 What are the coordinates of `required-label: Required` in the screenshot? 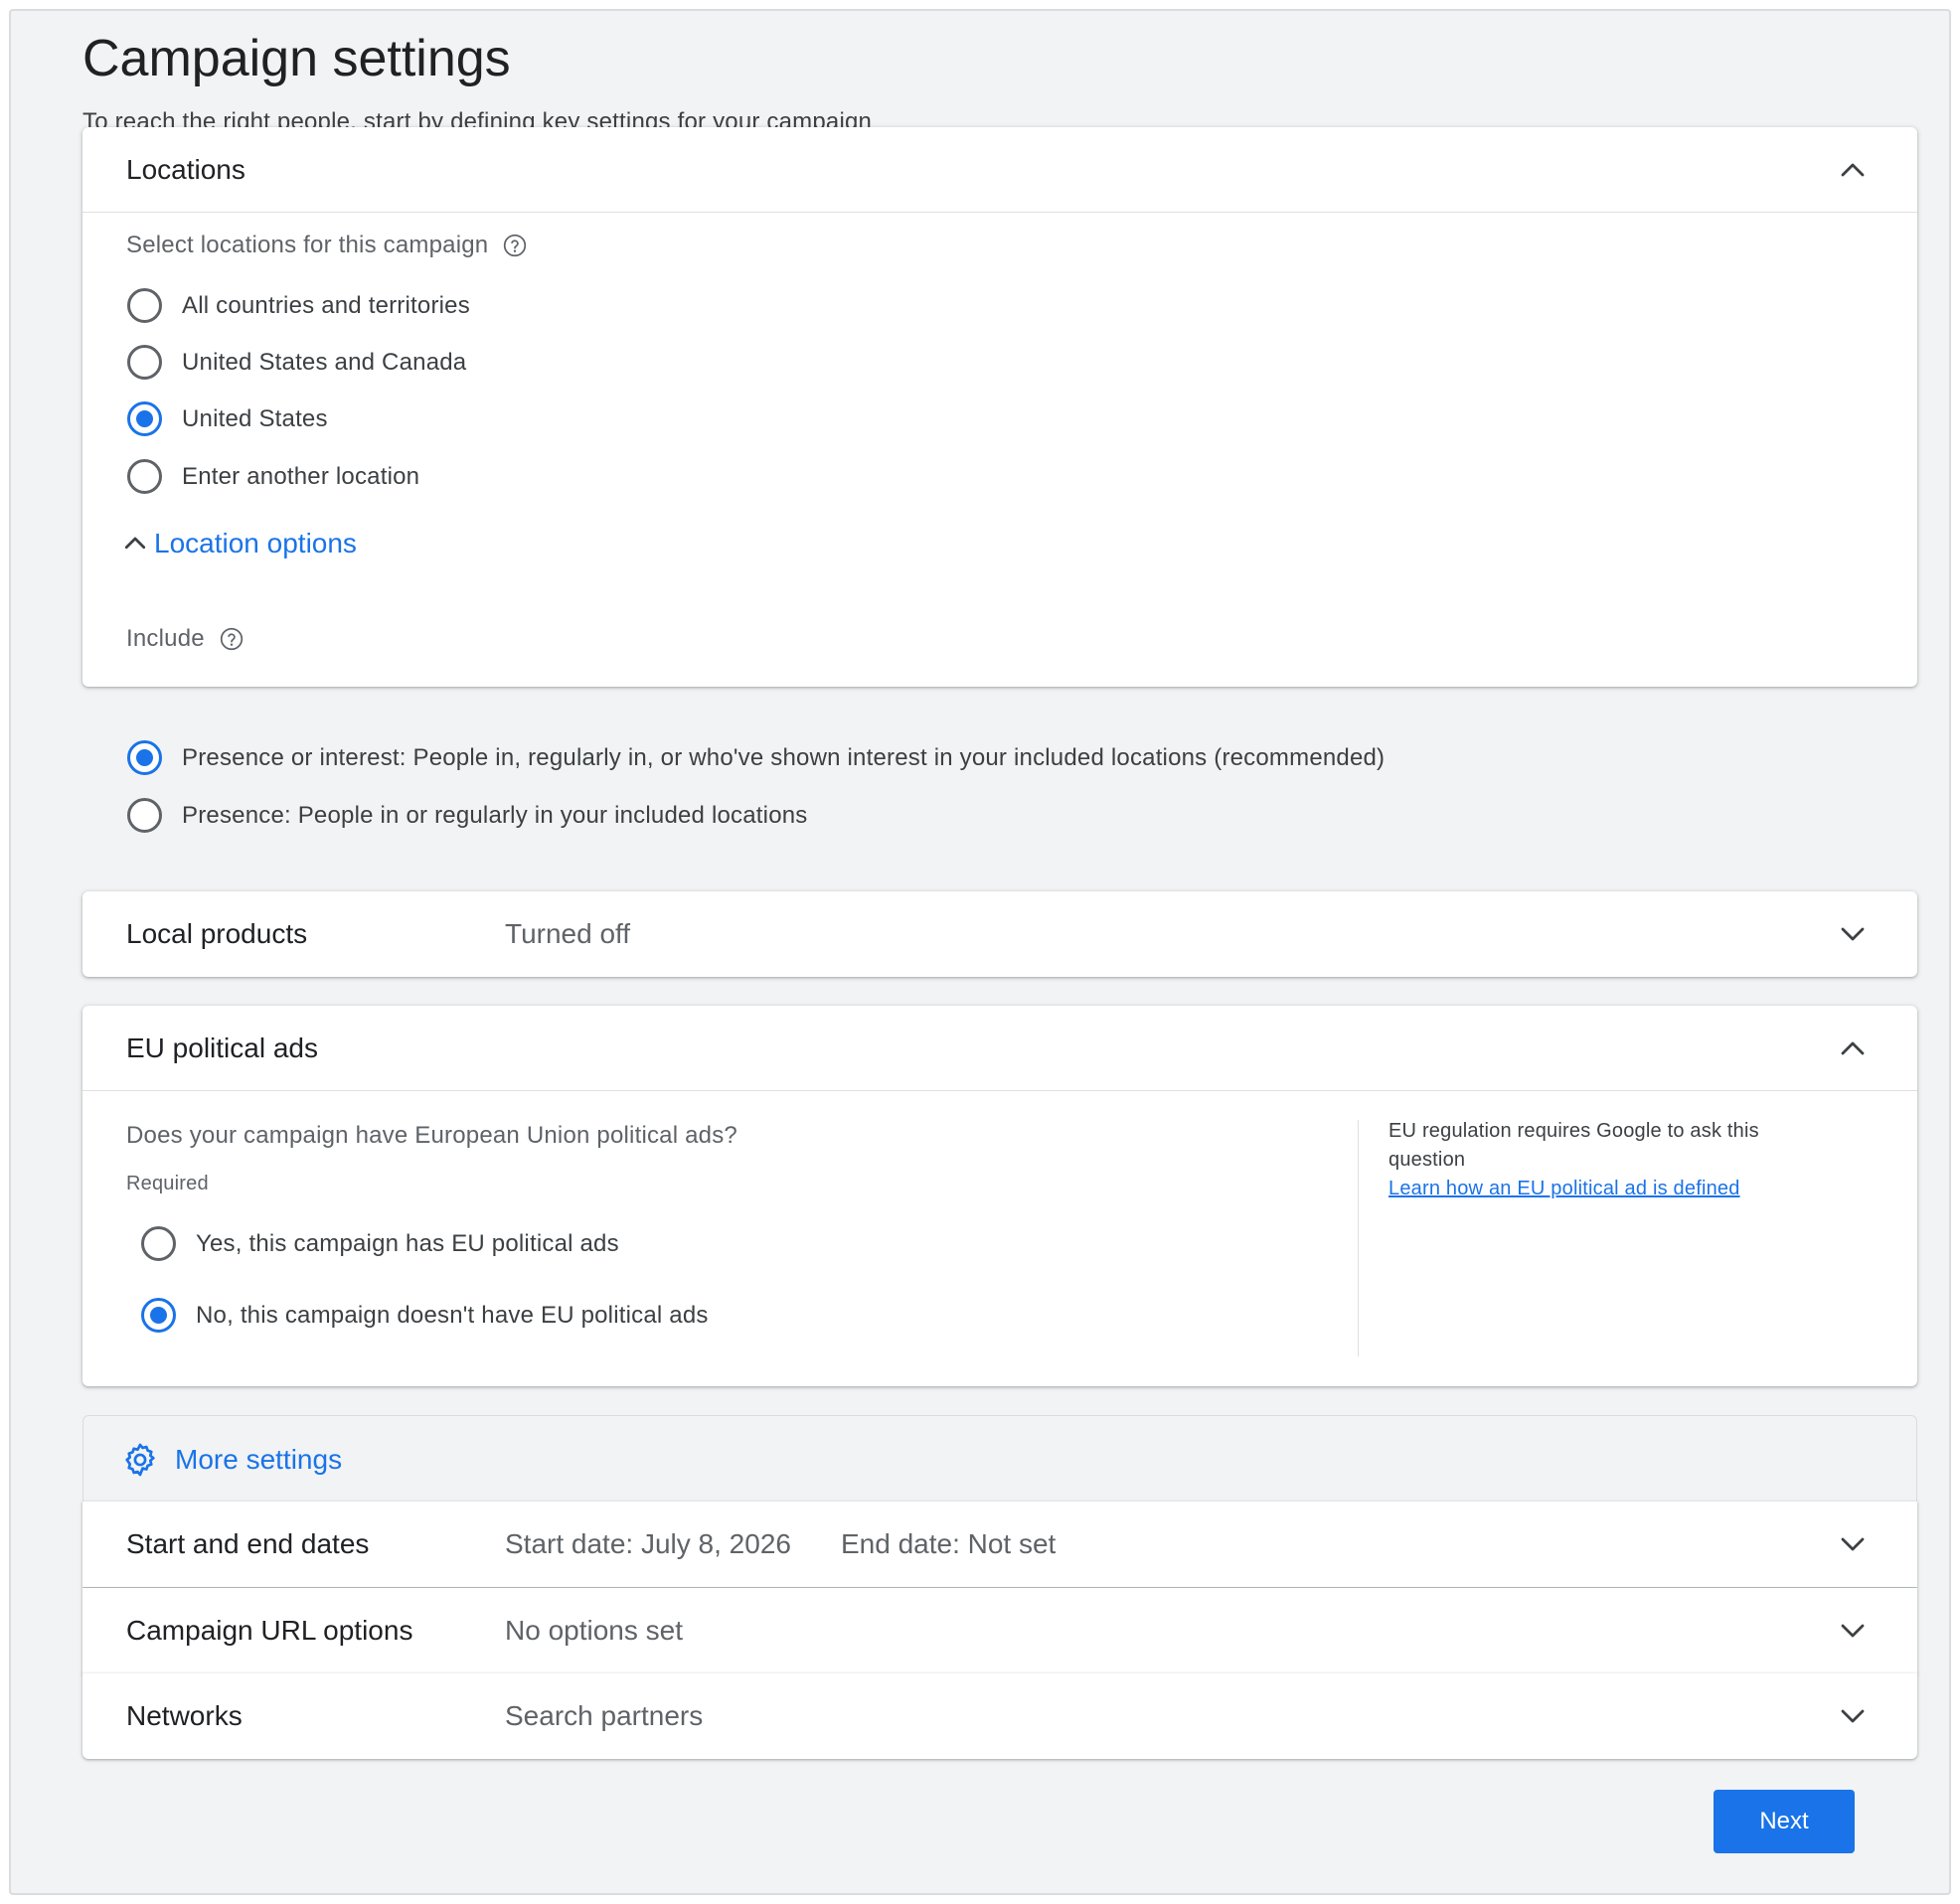 It's located at (168, 1183).